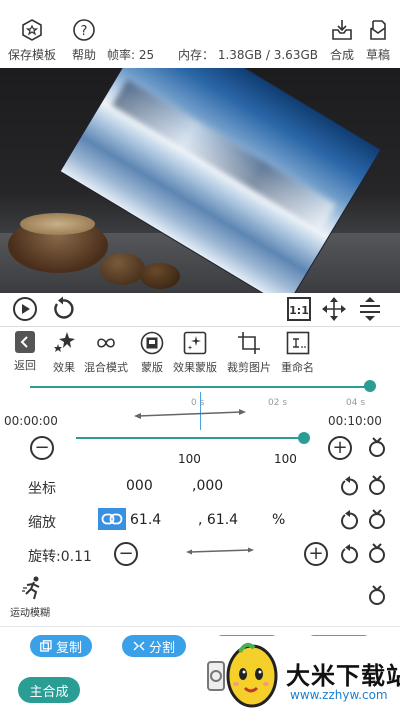 This screenshot has width=400, height=710. What do you see at coordinates (139, 646) in the screenshot?
I see `split-icon` at bounding box center [139, 646].